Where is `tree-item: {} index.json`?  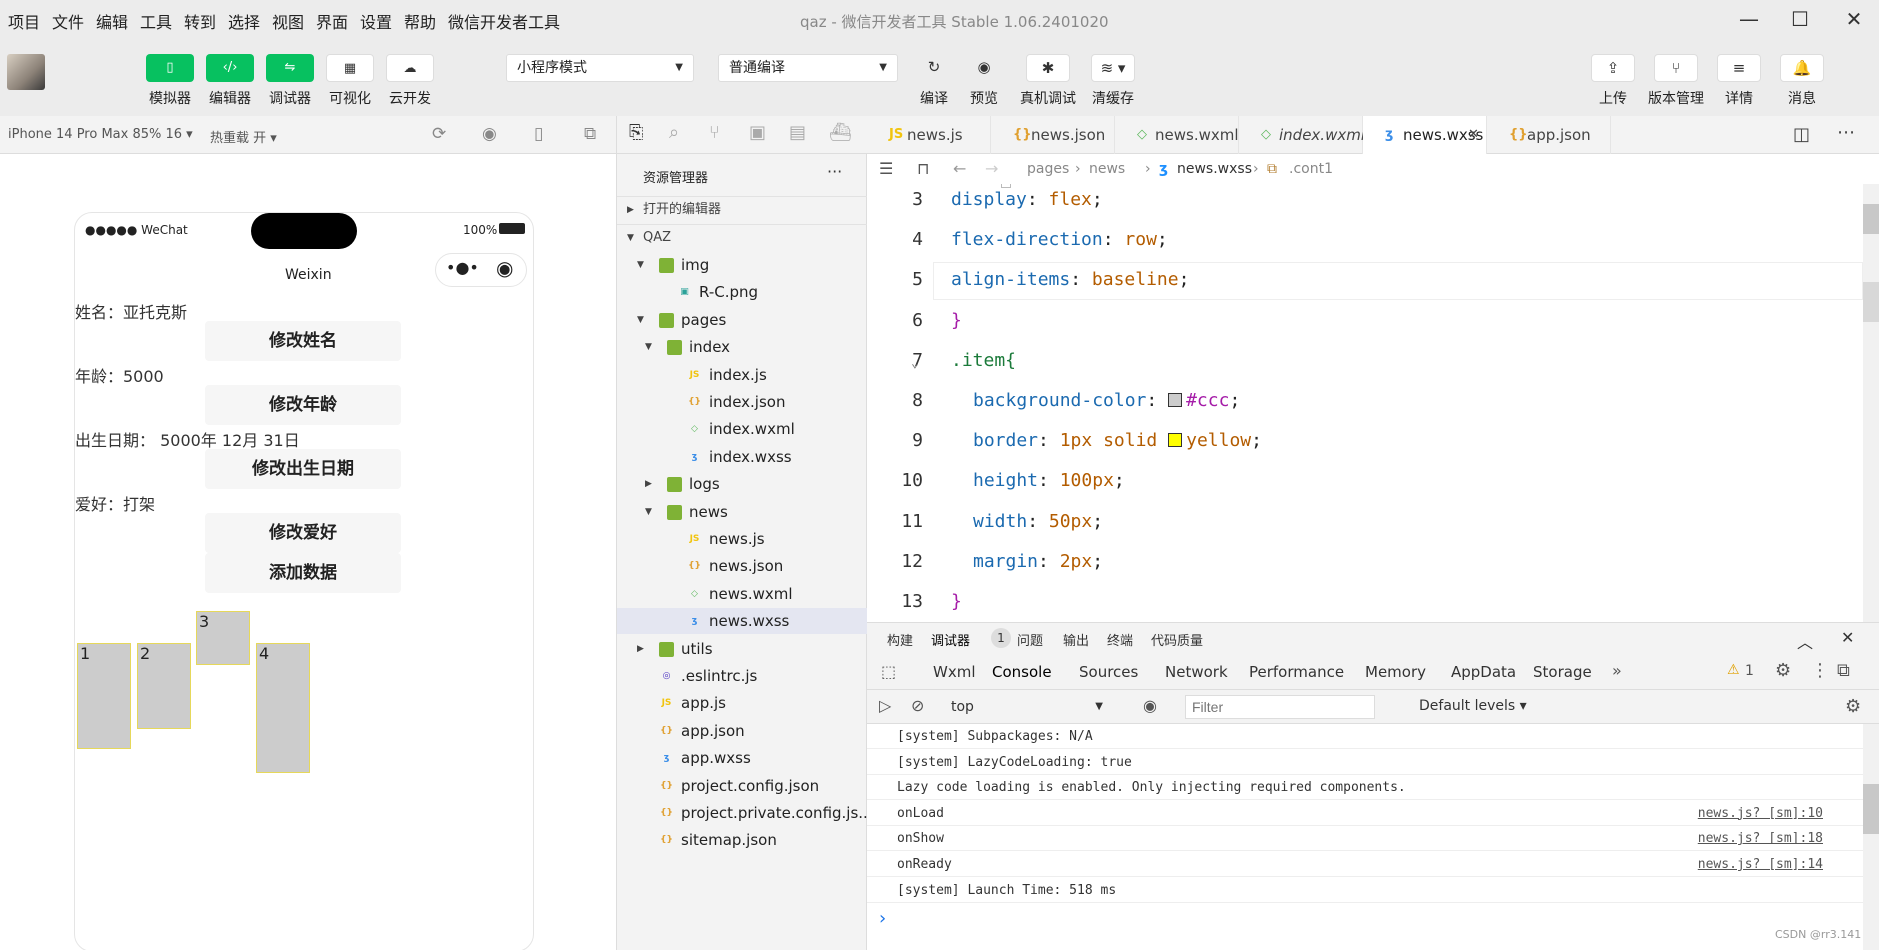 tree-item: {} index.json is located at coordinates (742, 402).